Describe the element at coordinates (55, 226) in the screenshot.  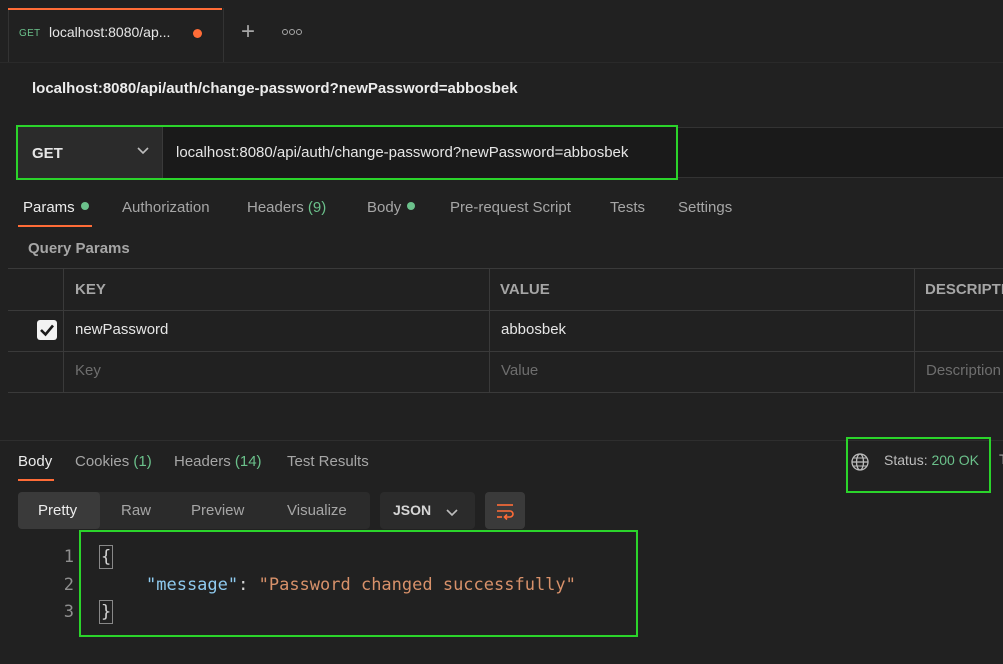
I see `params-tab-indicator` at that location.